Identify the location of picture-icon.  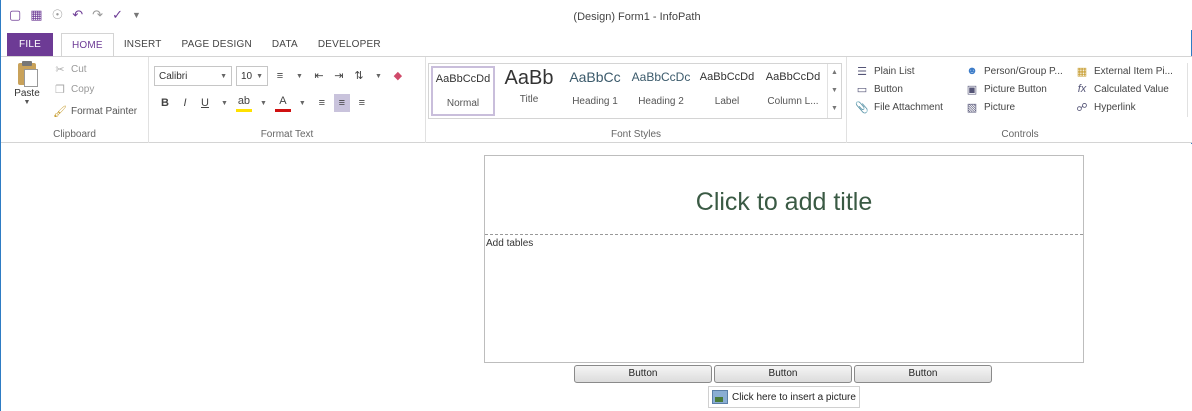
(720, 397).